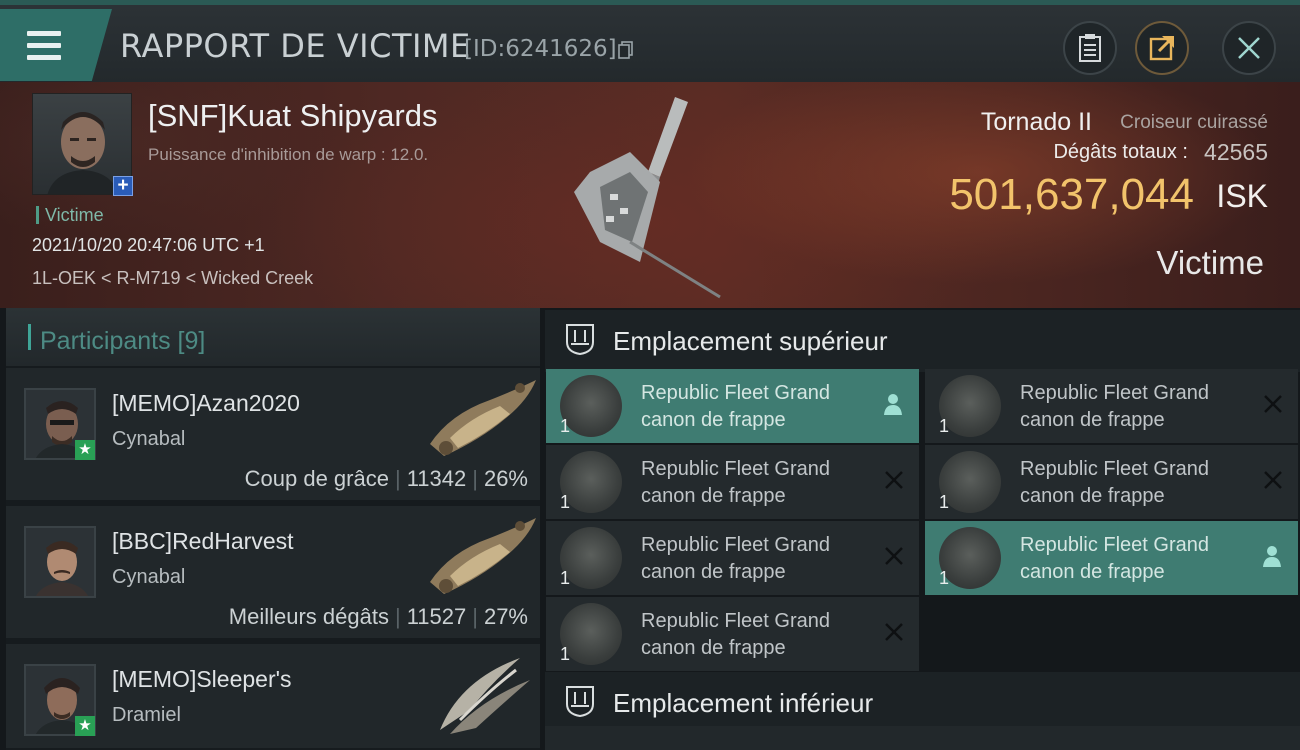 The height and width of the screenshot is (750, 1300). I want to click on victim-tag: Victime, so click(1210, 262).